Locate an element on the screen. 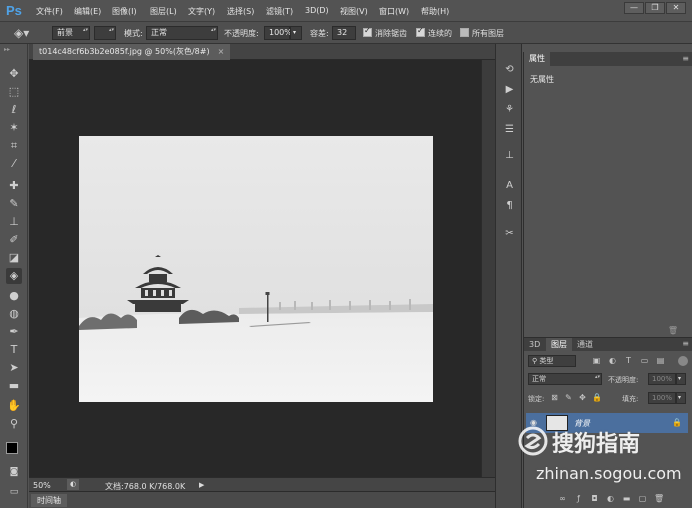 The image size is (692, 508). fill-source-select: 前景 is located at coordinates (71, 33).